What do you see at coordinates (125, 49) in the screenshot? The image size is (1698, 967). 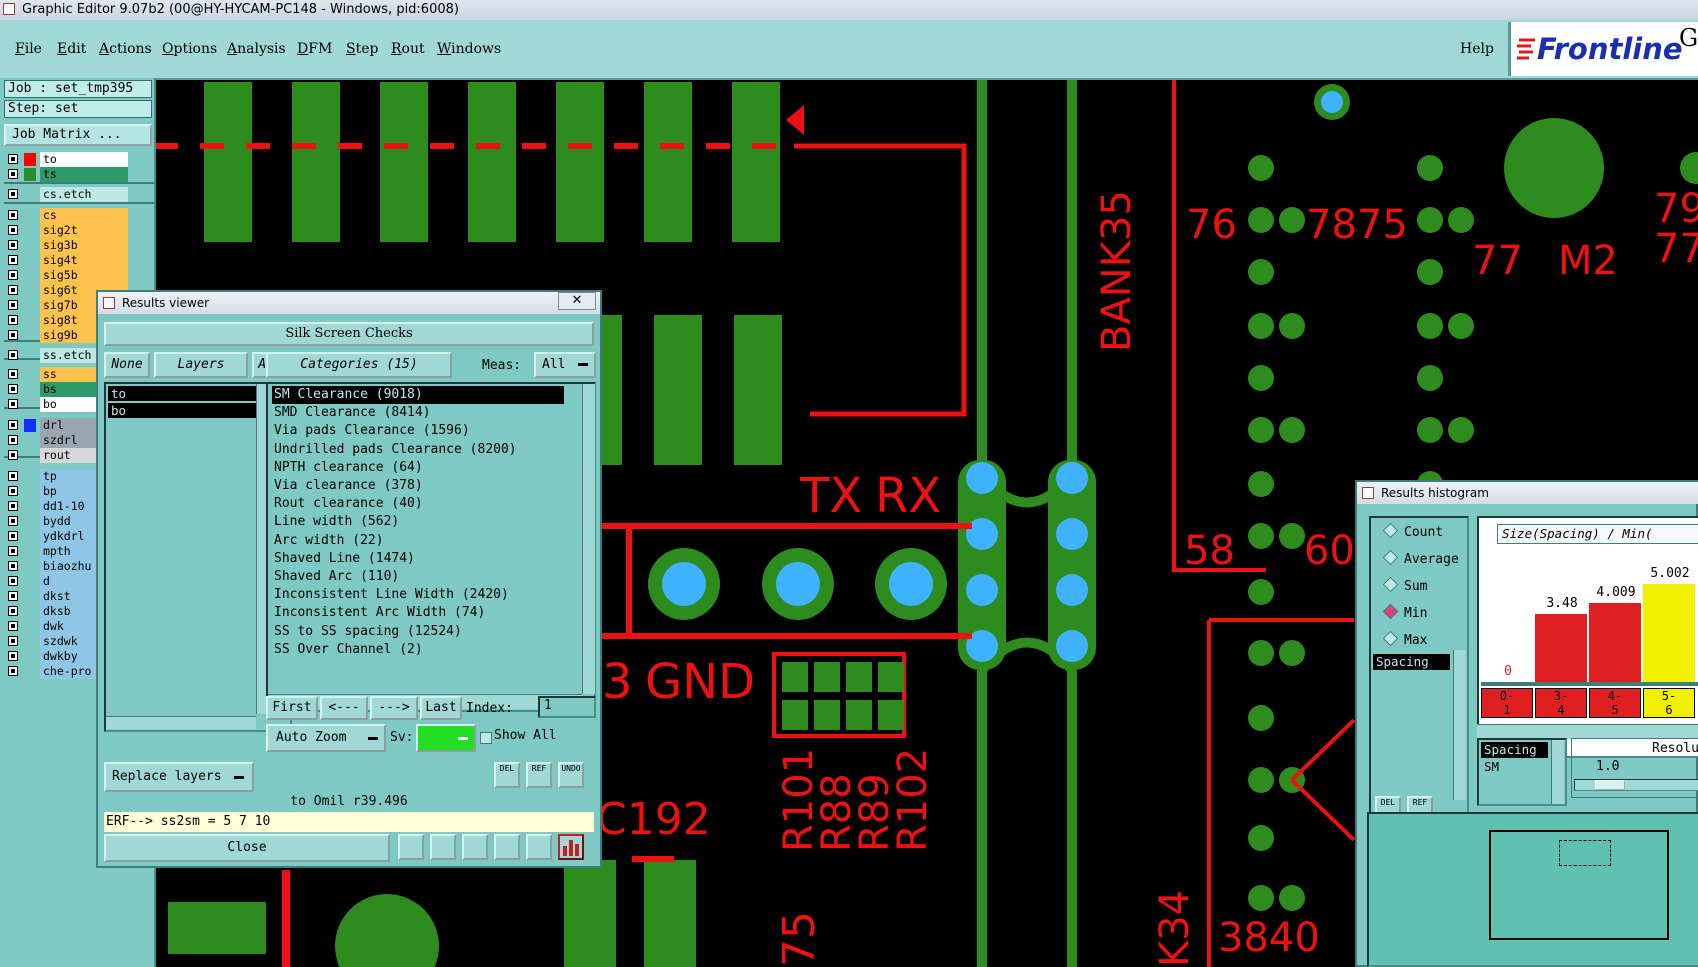 I see `menu-actions: Actions` at bounding box center [125, 49].